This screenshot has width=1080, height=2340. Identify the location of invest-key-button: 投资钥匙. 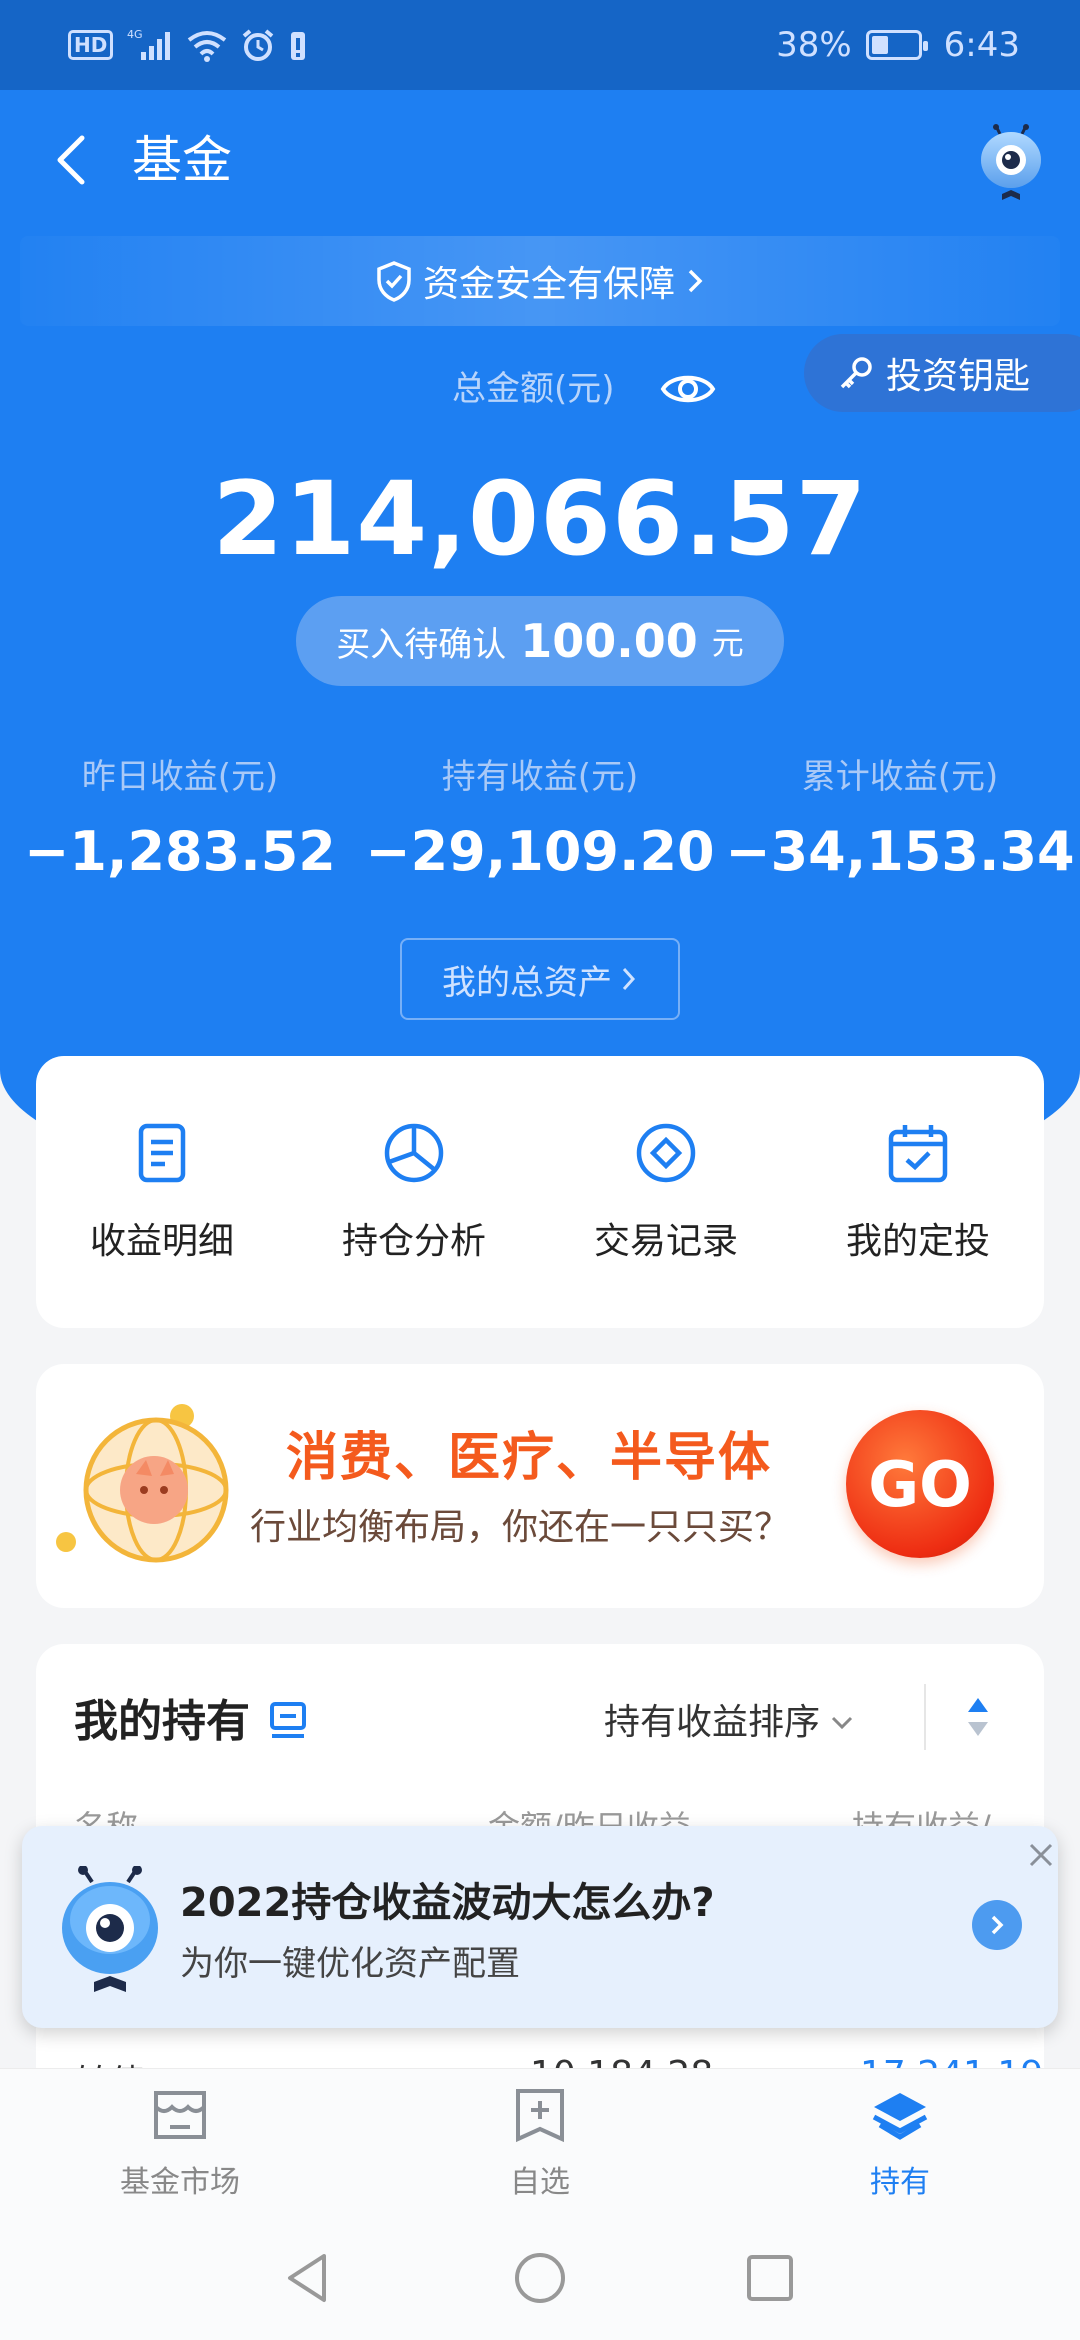
(942, 373).